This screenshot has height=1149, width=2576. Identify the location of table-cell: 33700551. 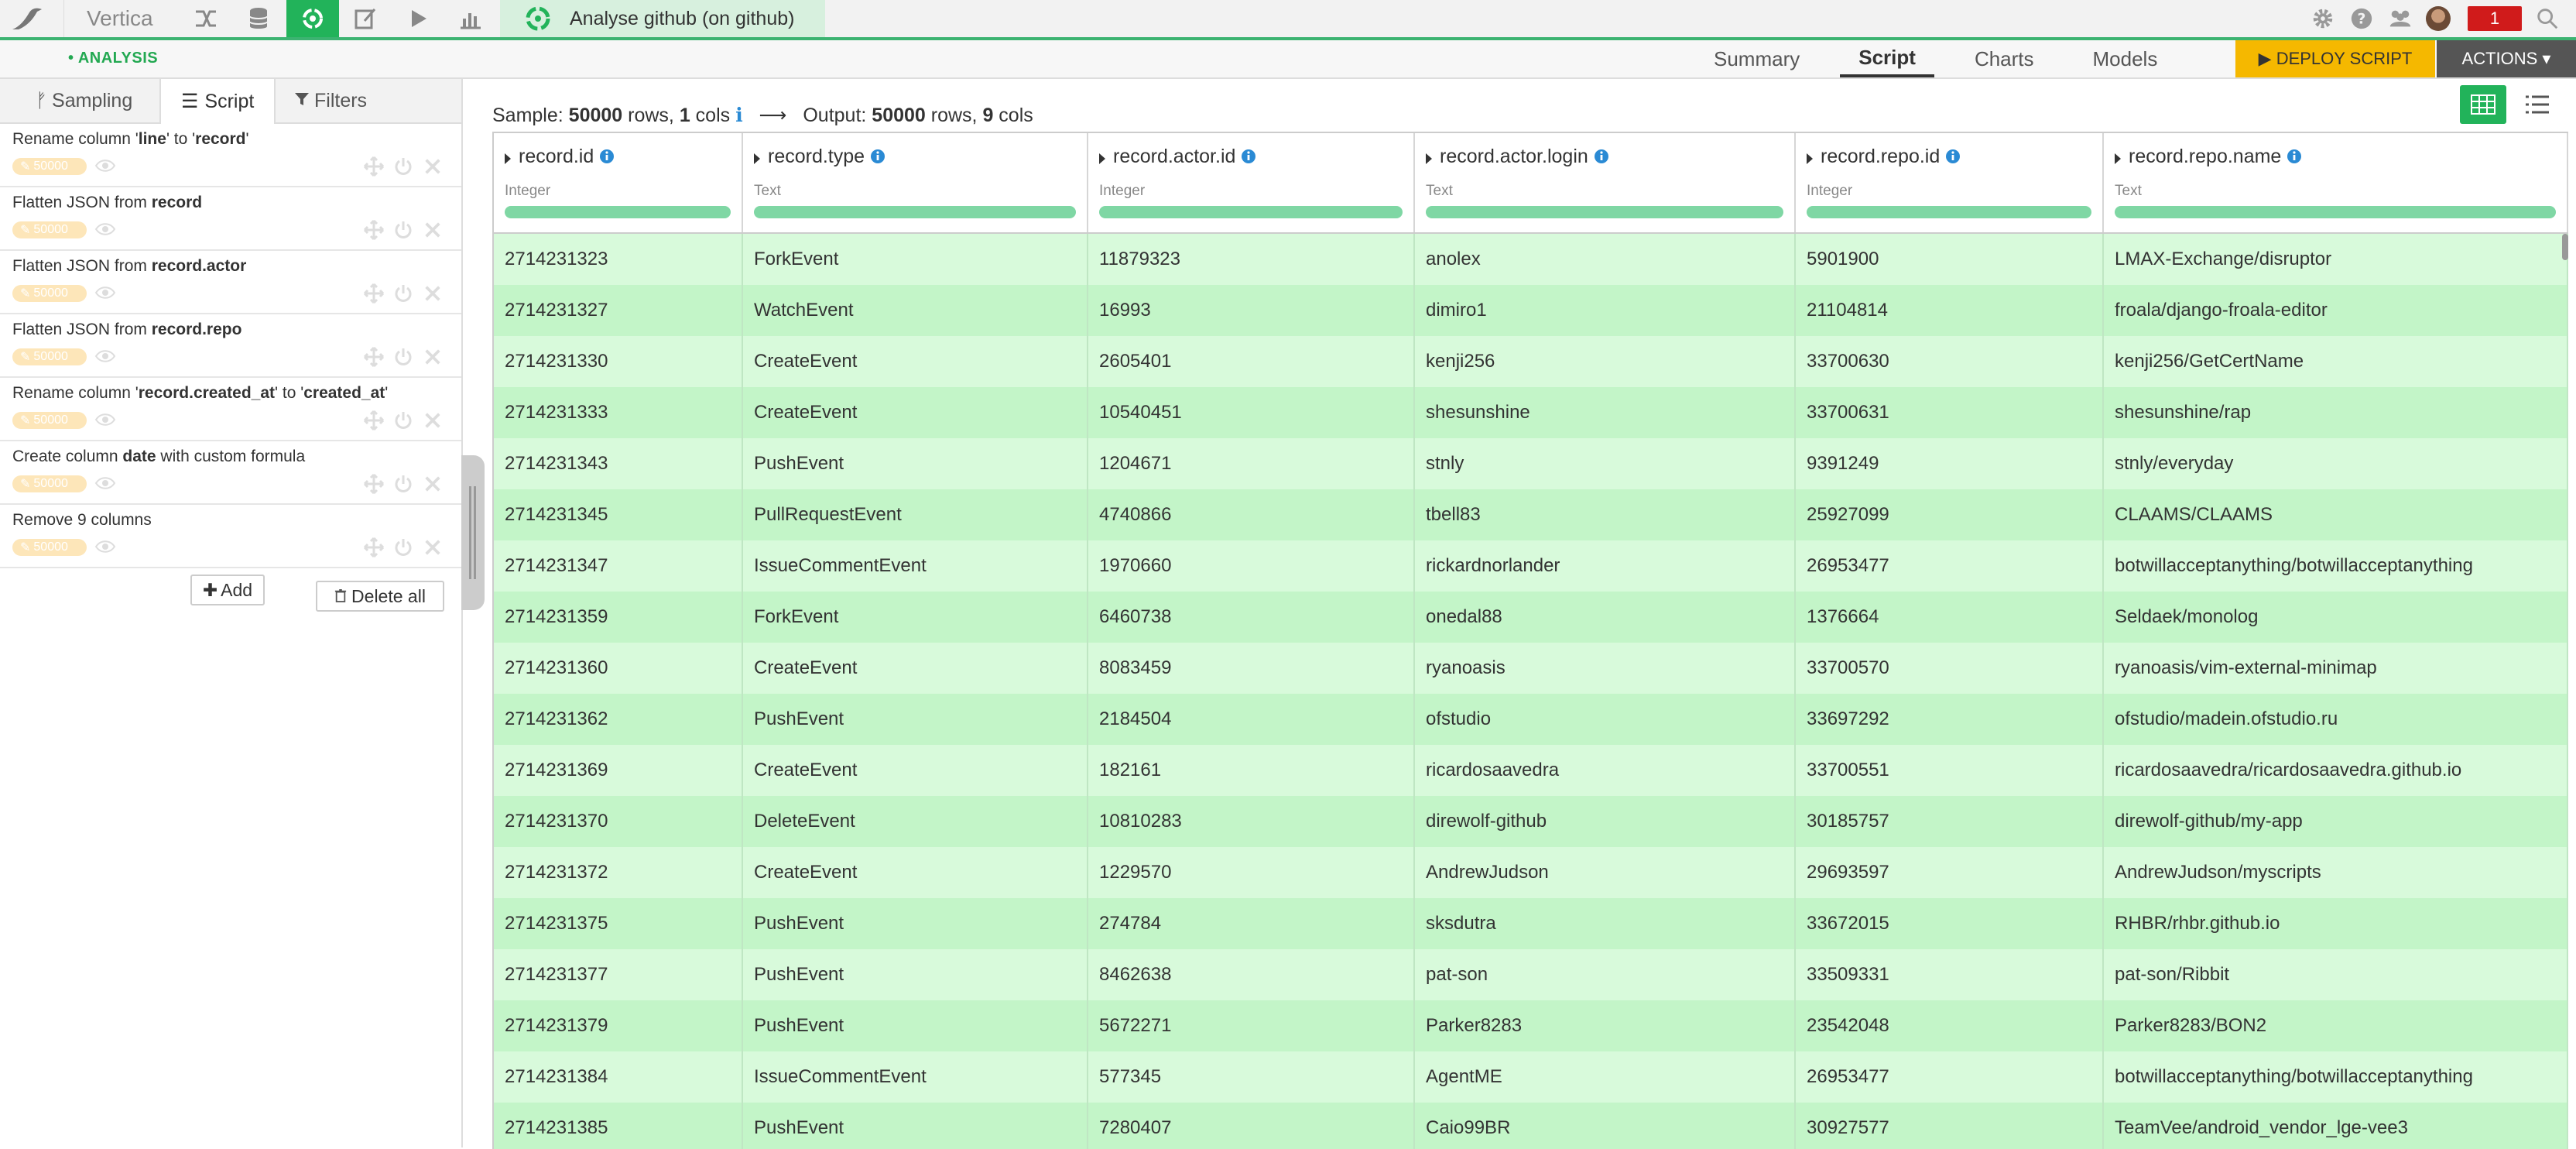
(1950, 770).